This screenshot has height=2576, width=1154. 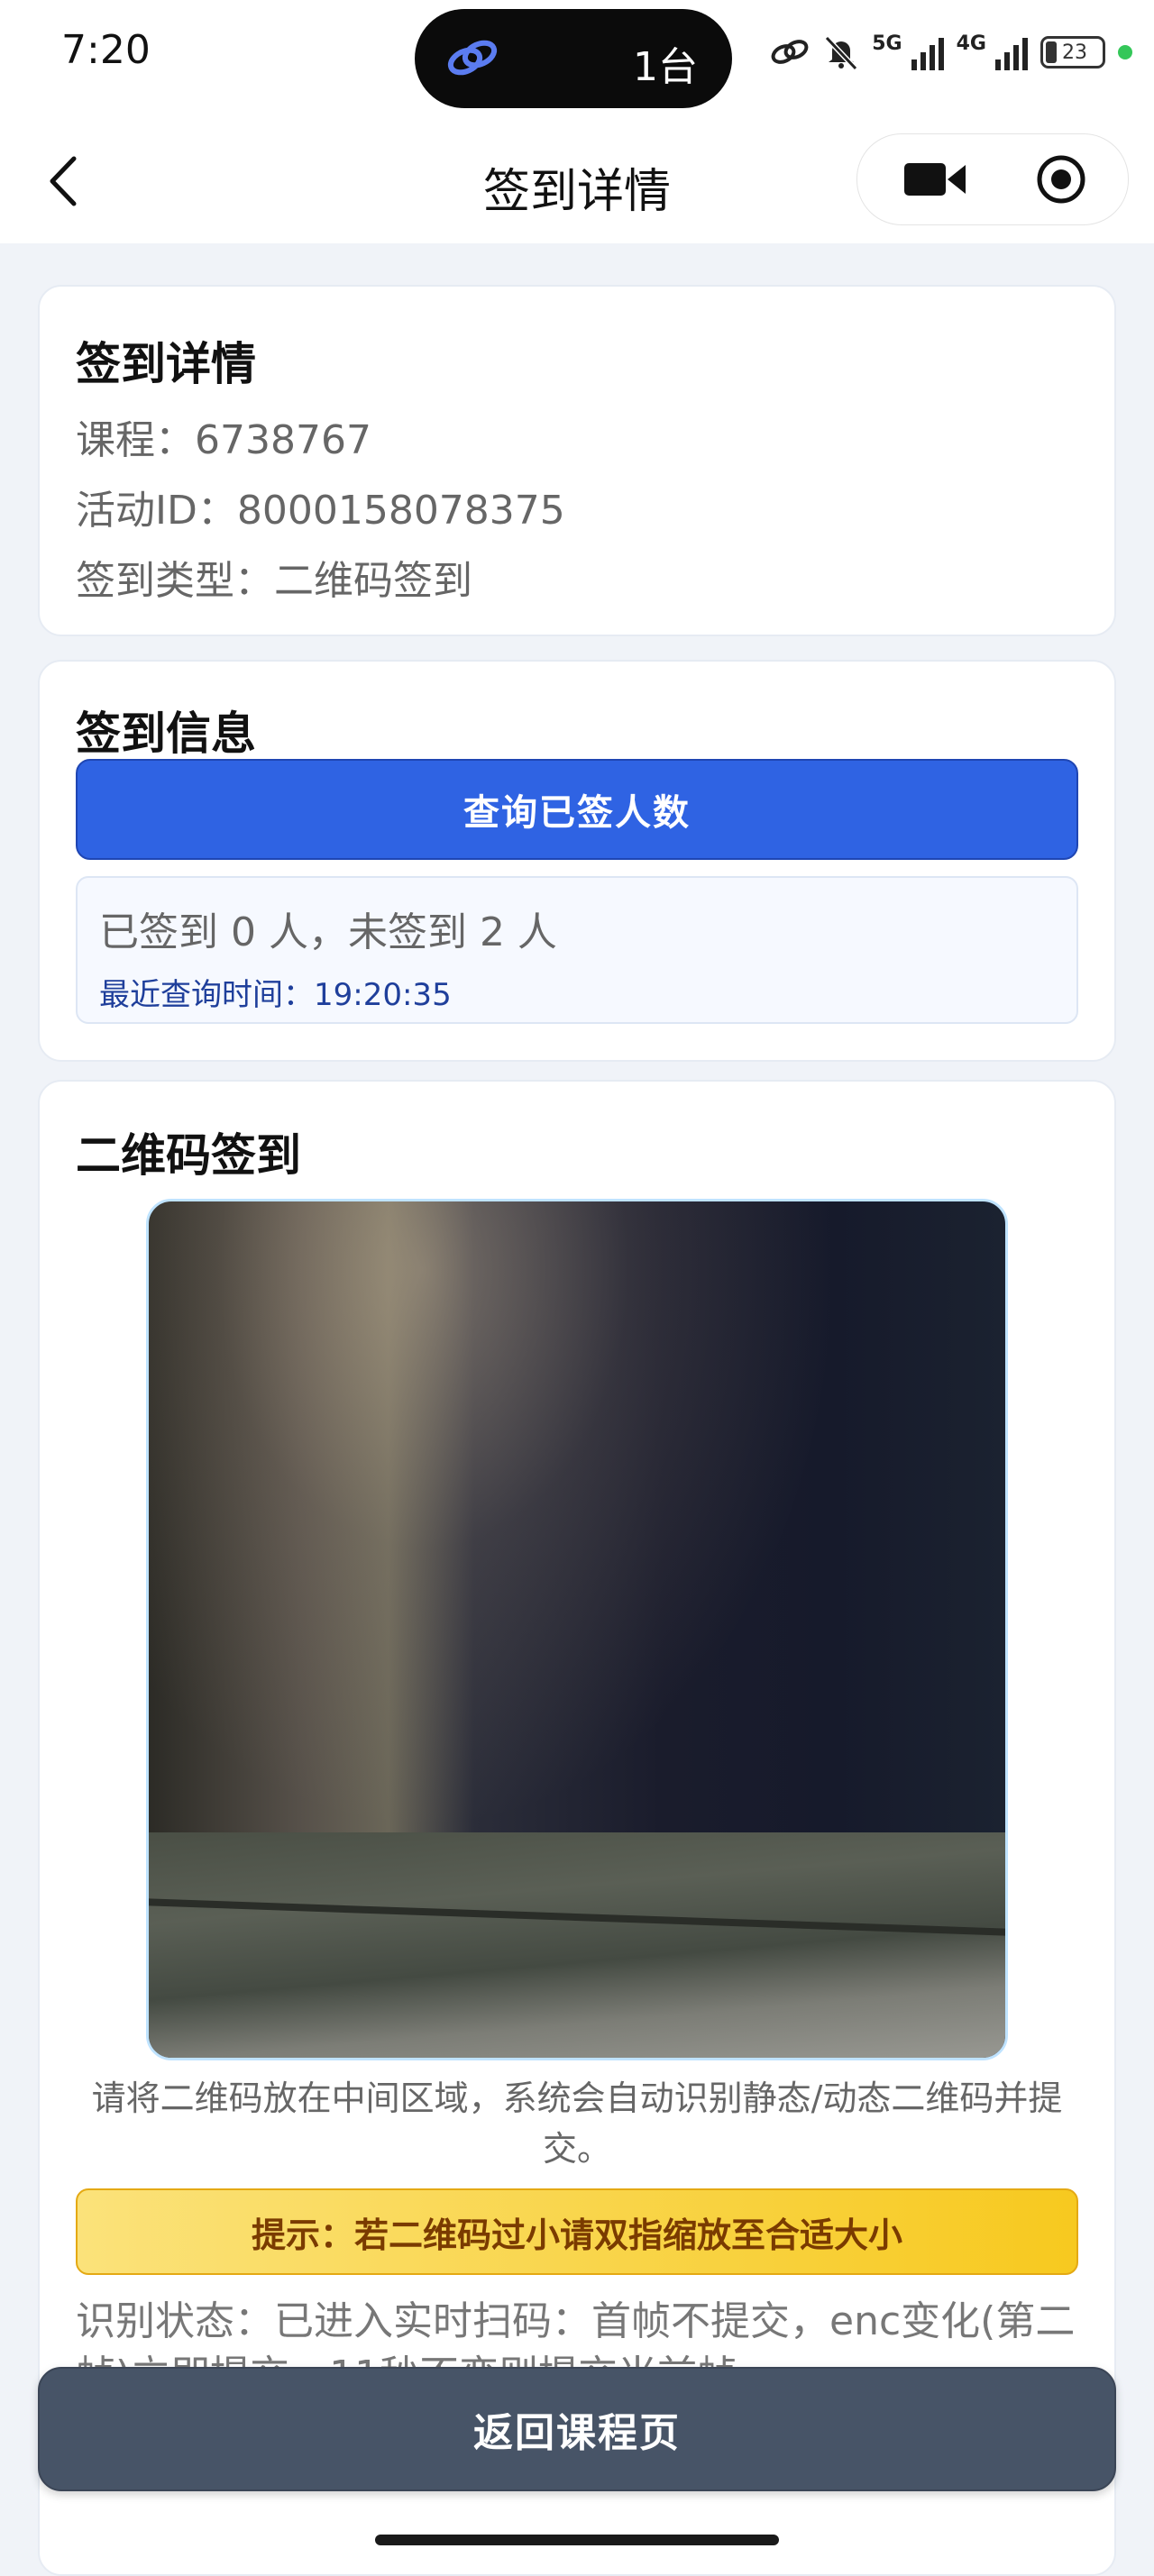 I want to click on dynamic-island: 1台, so click(x=573, y=59).